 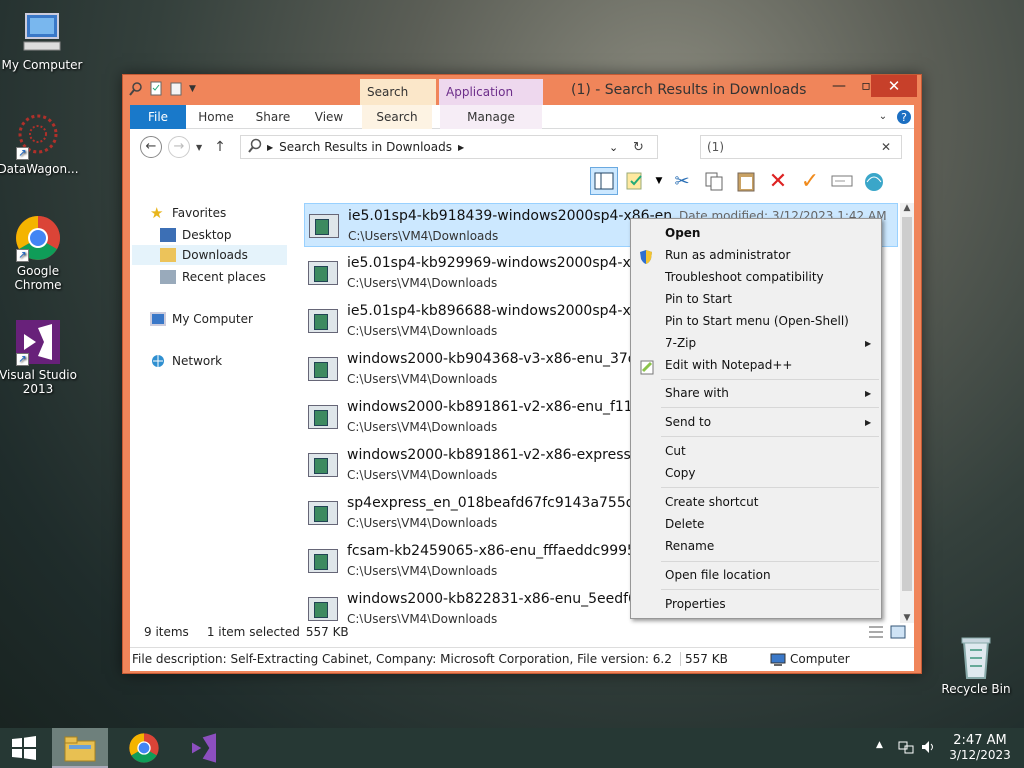 What do you see at coordinates (42, 40) in the screenshot?
I see `desktop-icon-my-computer: My Computer` at bounding box center [42, 40].